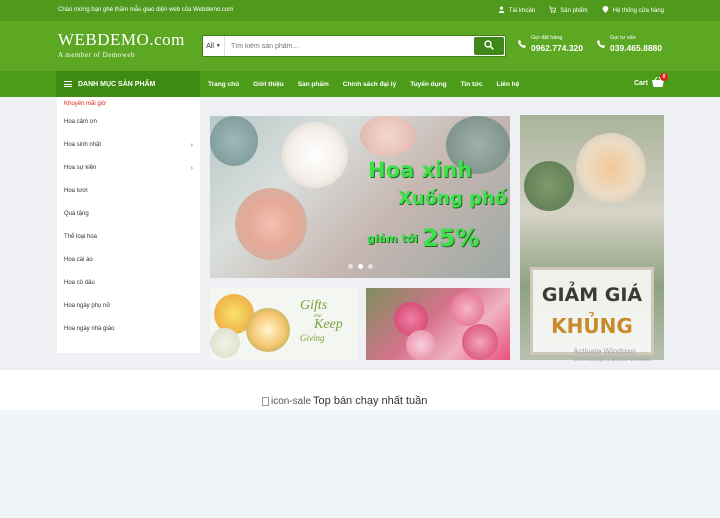  Describe the element at coordinates (428, 84) in the screenshot. I see `nav-item-recruitment: Tuyển dụng` at that location.